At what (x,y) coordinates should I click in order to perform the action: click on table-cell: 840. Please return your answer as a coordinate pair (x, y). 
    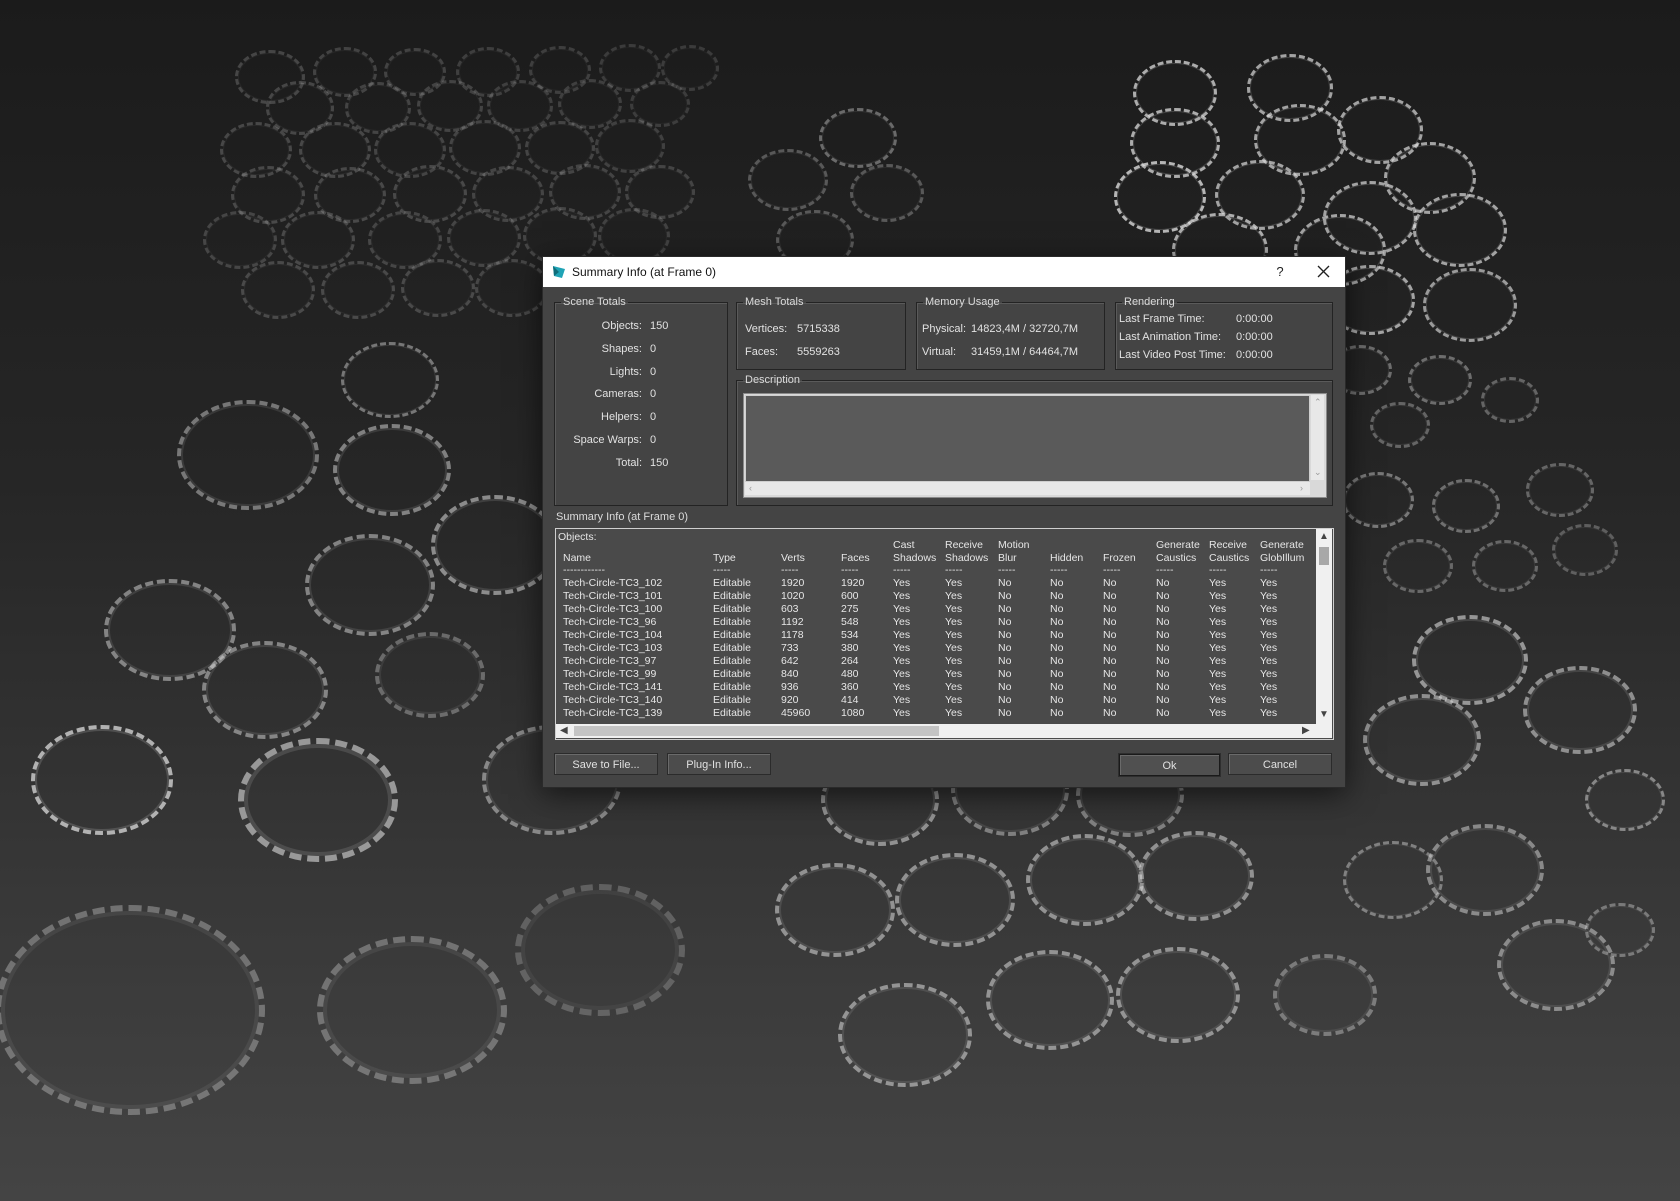
    Looking at the image, I should click on (790, 674).